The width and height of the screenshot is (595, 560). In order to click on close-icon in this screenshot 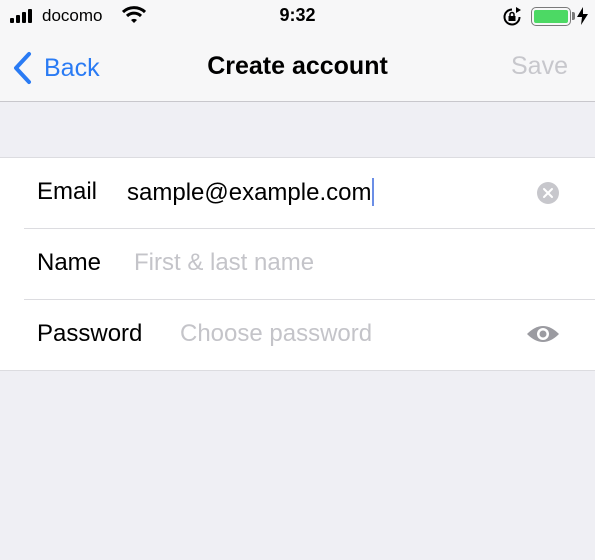, I will do `click(548, 193)`.